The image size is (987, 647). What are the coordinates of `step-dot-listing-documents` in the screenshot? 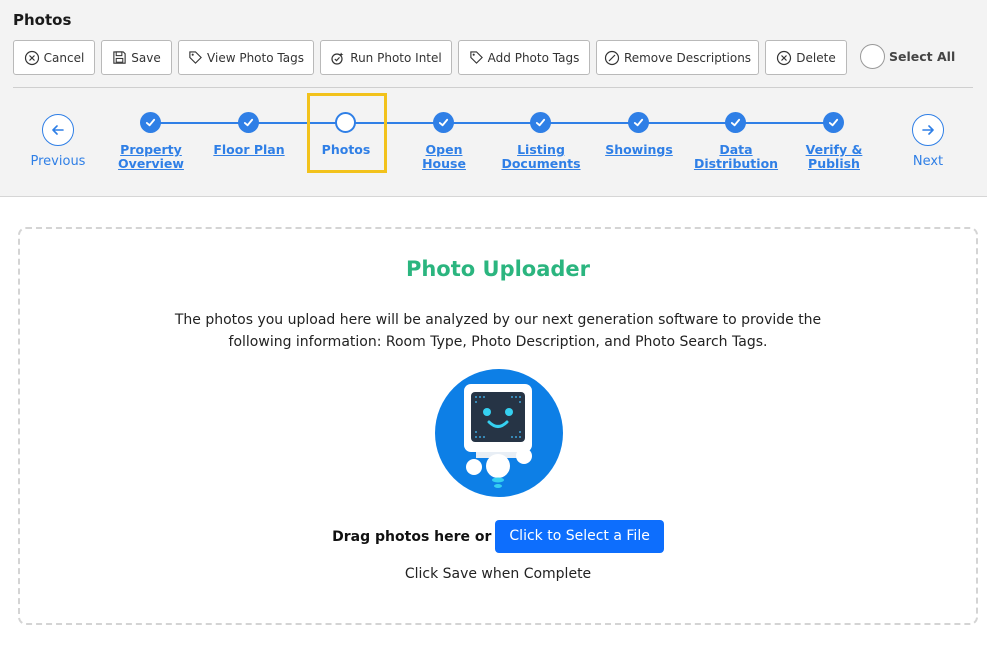 It's located at (540, 122).